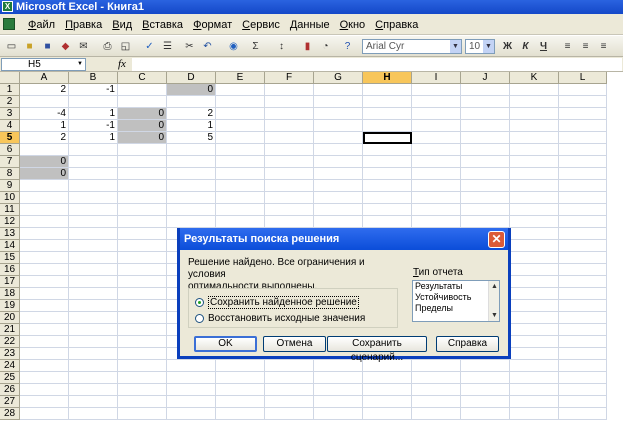 Image resolution: width=623 pixels, height=446 pixels. I want to click on cell-d4: 1, so click(191, 126).